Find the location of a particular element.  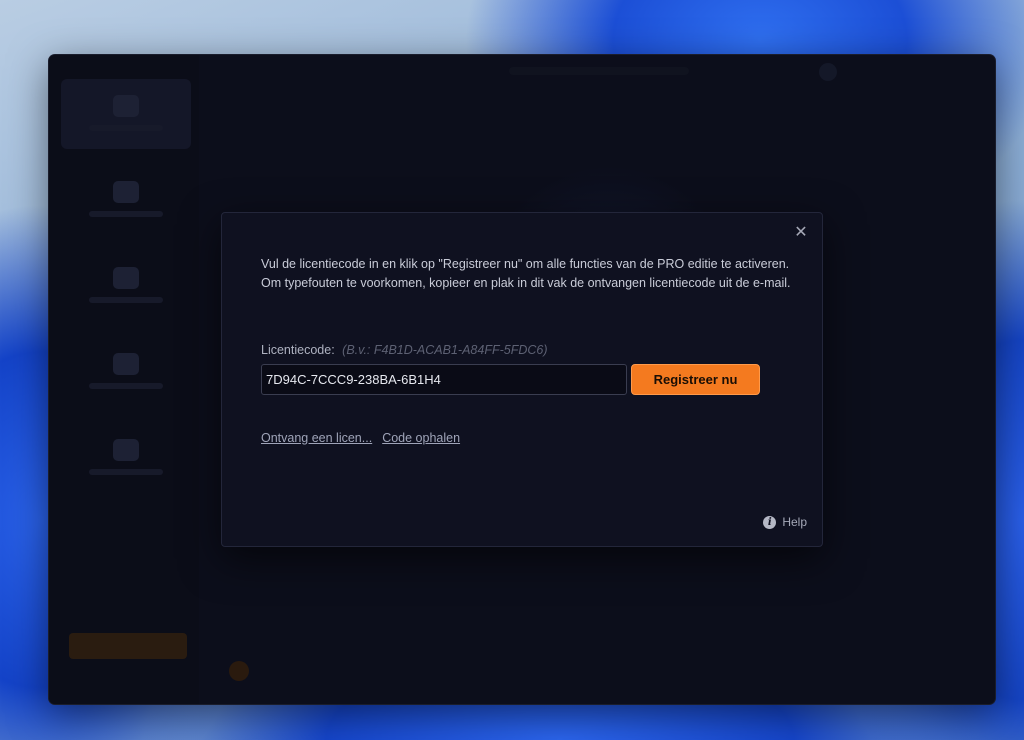

avatar is located at coordinates (828, 72).